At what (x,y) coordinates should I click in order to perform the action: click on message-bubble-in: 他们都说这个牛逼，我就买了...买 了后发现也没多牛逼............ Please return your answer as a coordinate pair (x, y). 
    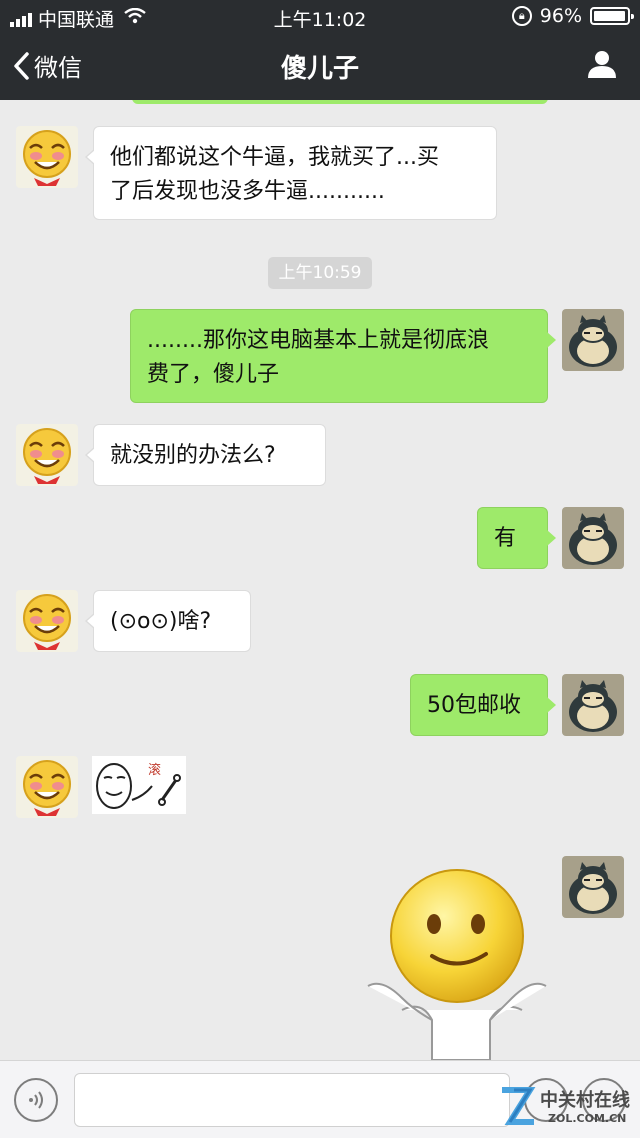
    Looking at the image, I should click on (291, 173).